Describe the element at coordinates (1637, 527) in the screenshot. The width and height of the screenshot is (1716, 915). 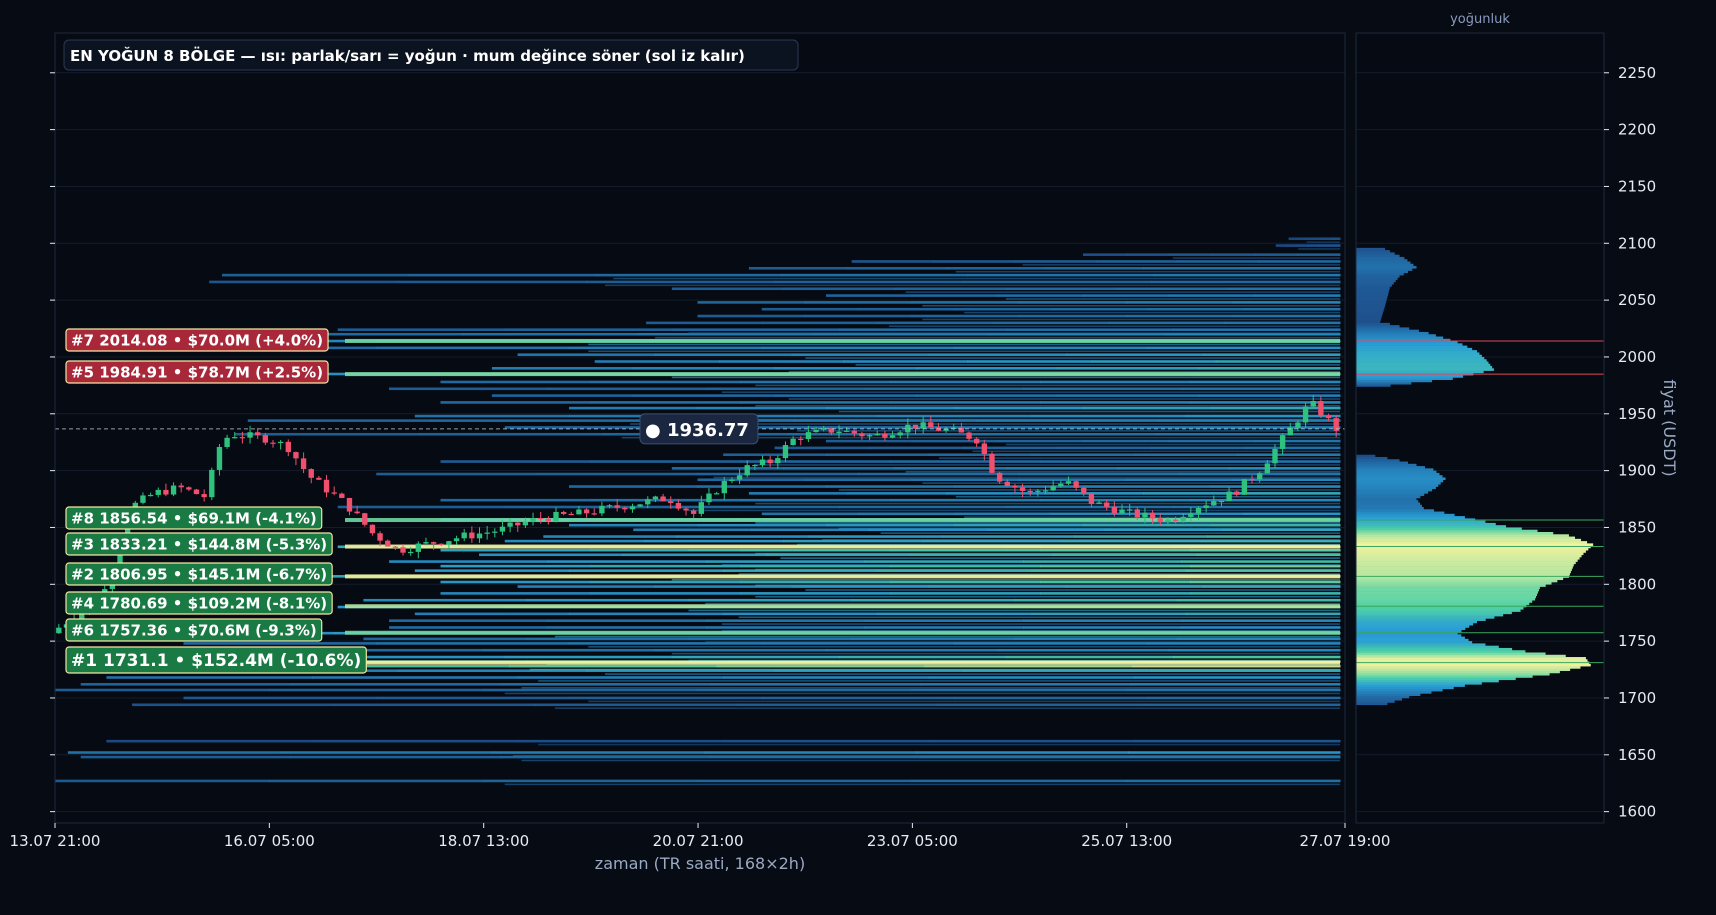
I see `y-tick-label: 1850` at that location.